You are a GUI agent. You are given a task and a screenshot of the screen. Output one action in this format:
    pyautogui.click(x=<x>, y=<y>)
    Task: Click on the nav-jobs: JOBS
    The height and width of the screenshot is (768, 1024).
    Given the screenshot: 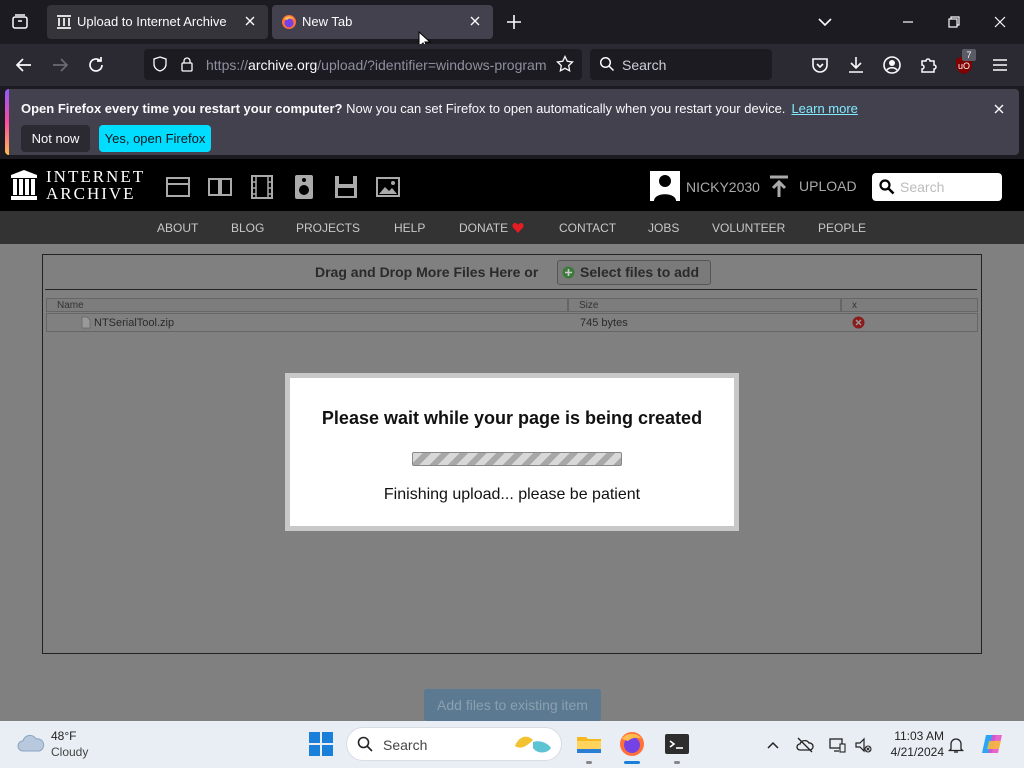 What is the action you would take?
    pyautogui.click(x=663, y=228)
    